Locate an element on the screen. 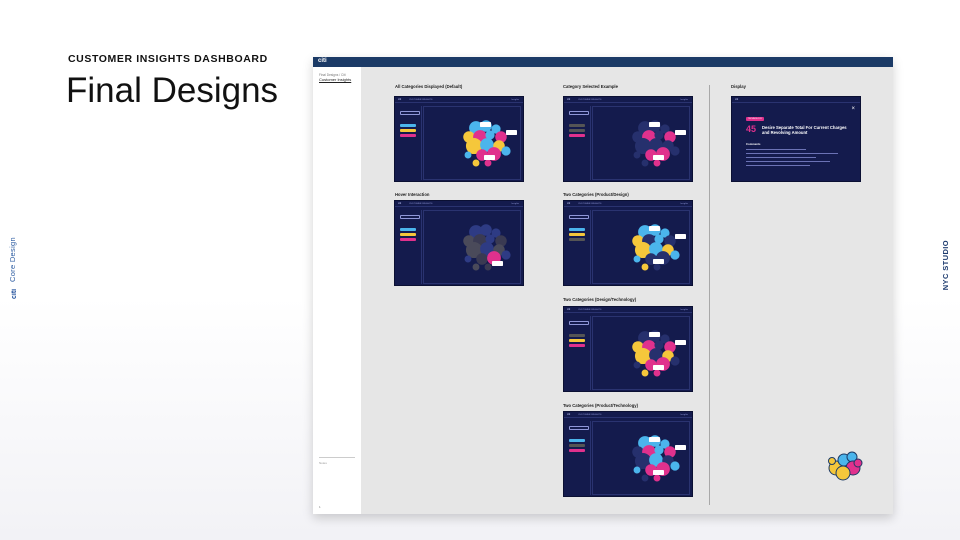  mini-filter-panel is located at coordinates (410, 247).